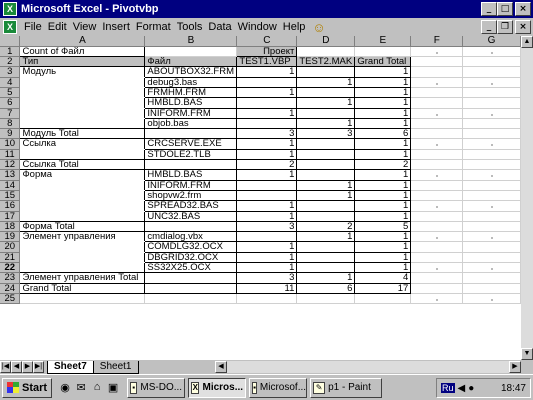 The image size is (533, 400). Describe the element at coordinates (383, 195) in the screenshot. I see `cell-e-15: 1` at that location.